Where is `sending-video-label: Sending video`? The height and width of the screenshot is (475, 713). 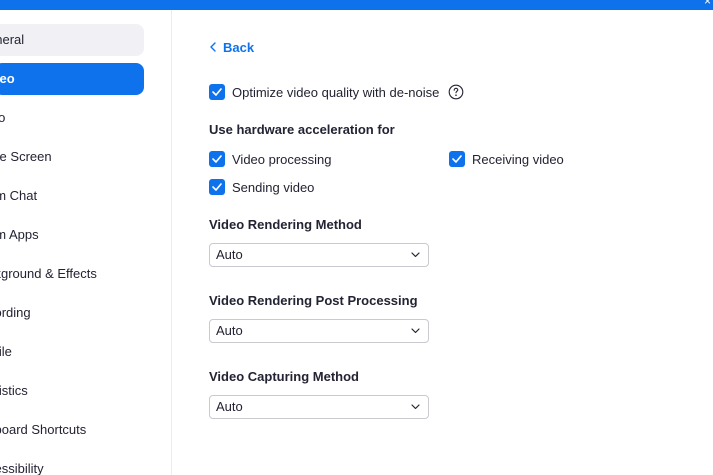 sending-video-label: Sending video is located at coordinates (273, 187).